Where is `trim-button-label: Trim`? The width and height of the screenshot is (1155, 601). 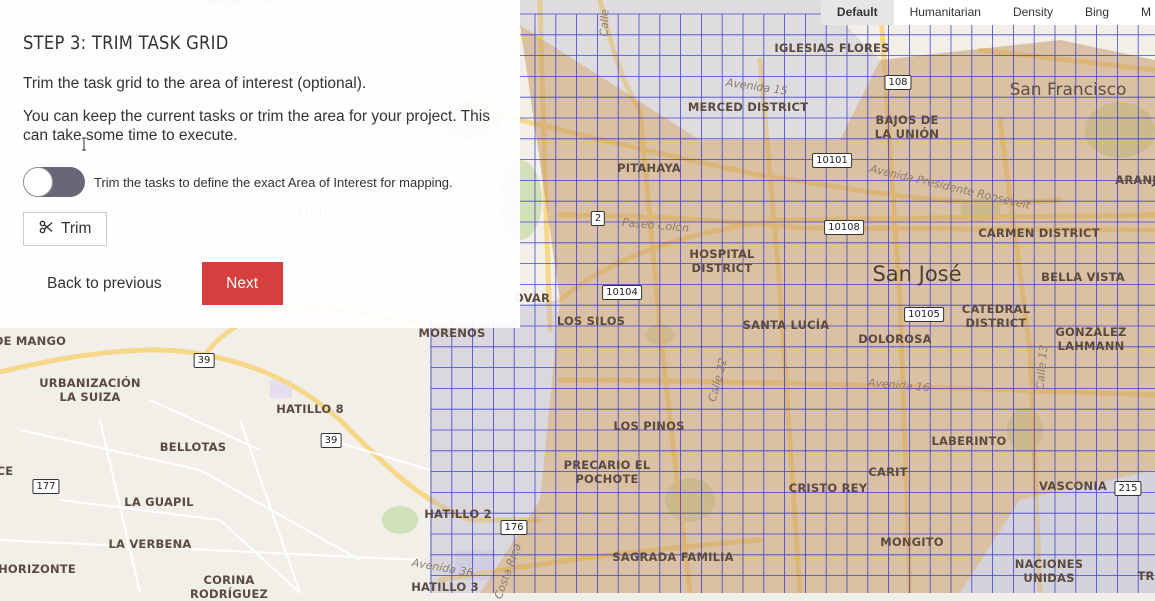 trim-button-label: Trim is located at coordinates (76, 228).